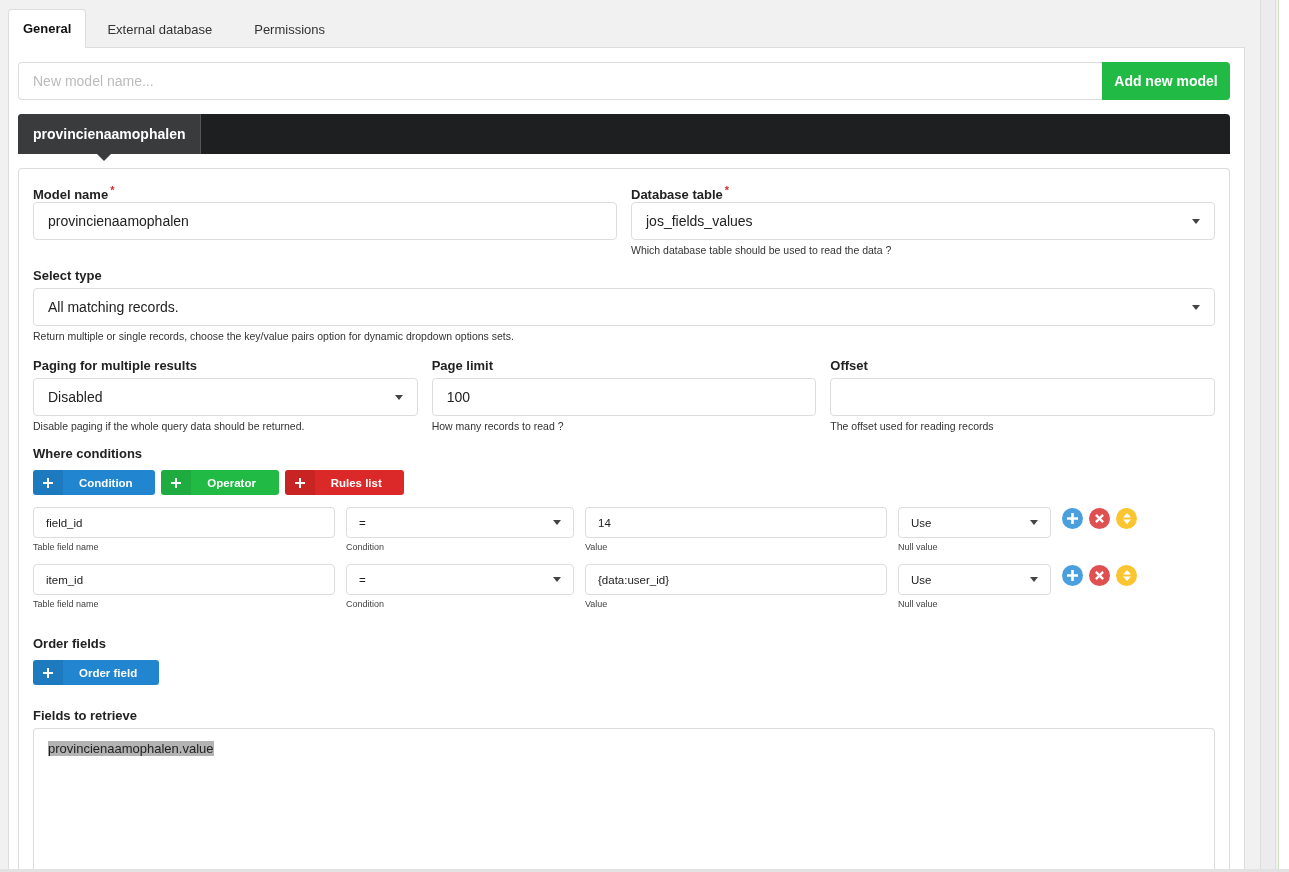  What do you see at coordinates (498, 426) in the screenshot?
I see `help-text: How many records to read ?` at bounding box center [498, 426].